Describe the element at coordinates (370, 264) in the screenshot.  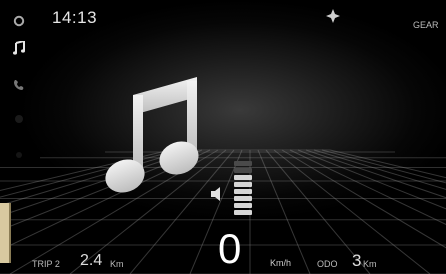
I see `odometer-unit: Km` at that location.